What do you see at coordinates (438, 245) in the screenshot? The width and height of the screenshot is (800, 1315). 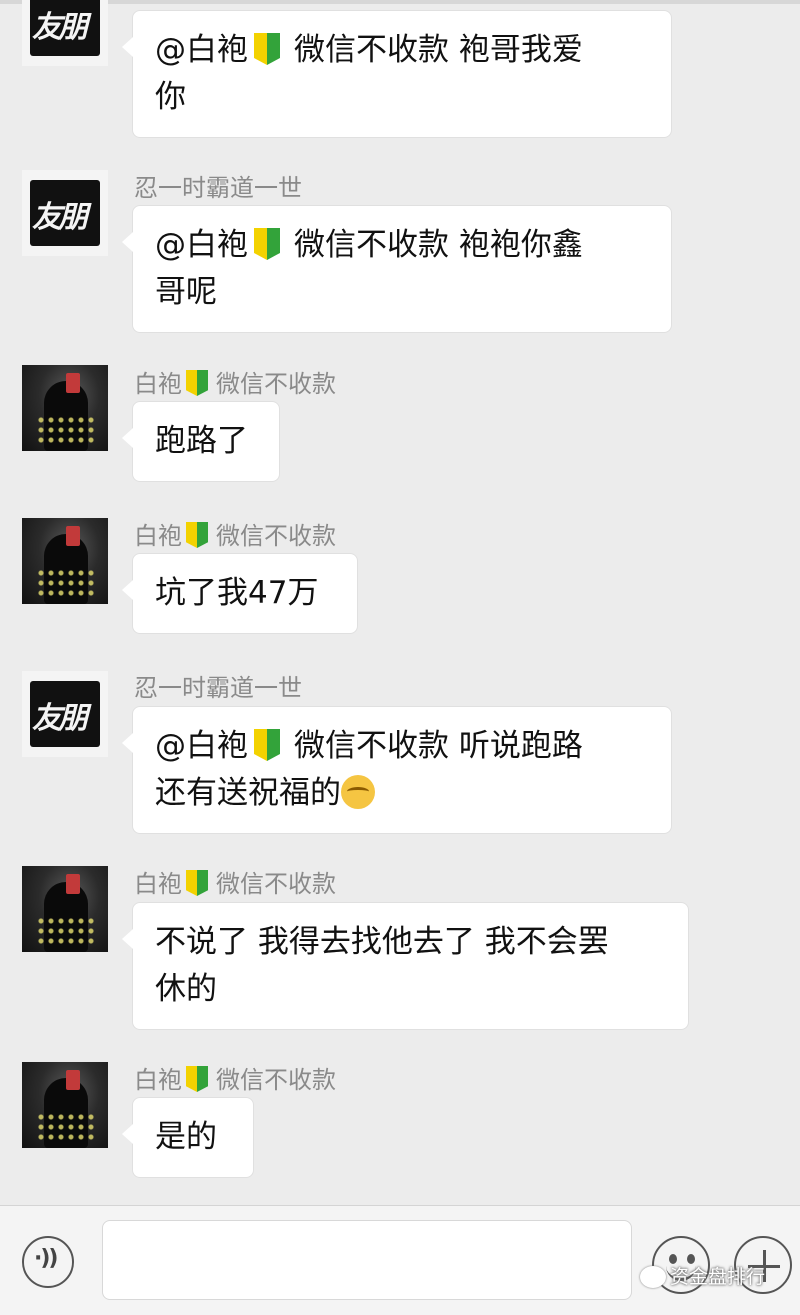 I see `message-text: 微信不收款 袍袍你鑫` at bounding box center [438, 245].